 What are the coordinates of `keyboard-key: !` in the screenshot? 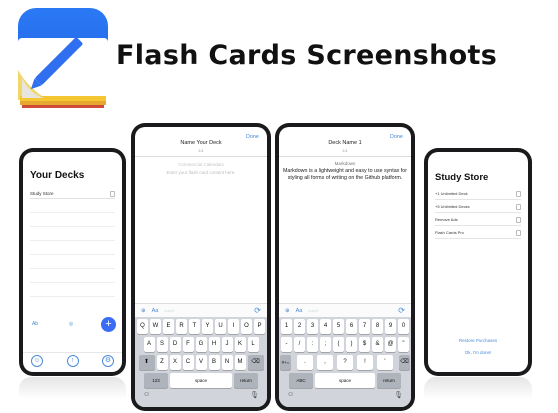 It's located at (365, 362).